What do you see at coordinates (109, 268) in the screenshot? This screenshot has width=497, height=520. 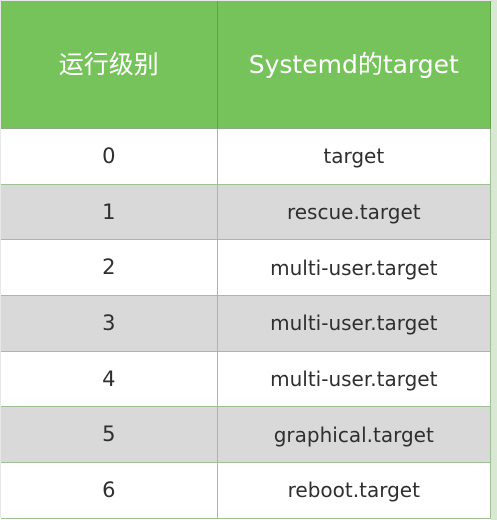 I see `runlevel-cell: 2` at bounding box center [109, 268].